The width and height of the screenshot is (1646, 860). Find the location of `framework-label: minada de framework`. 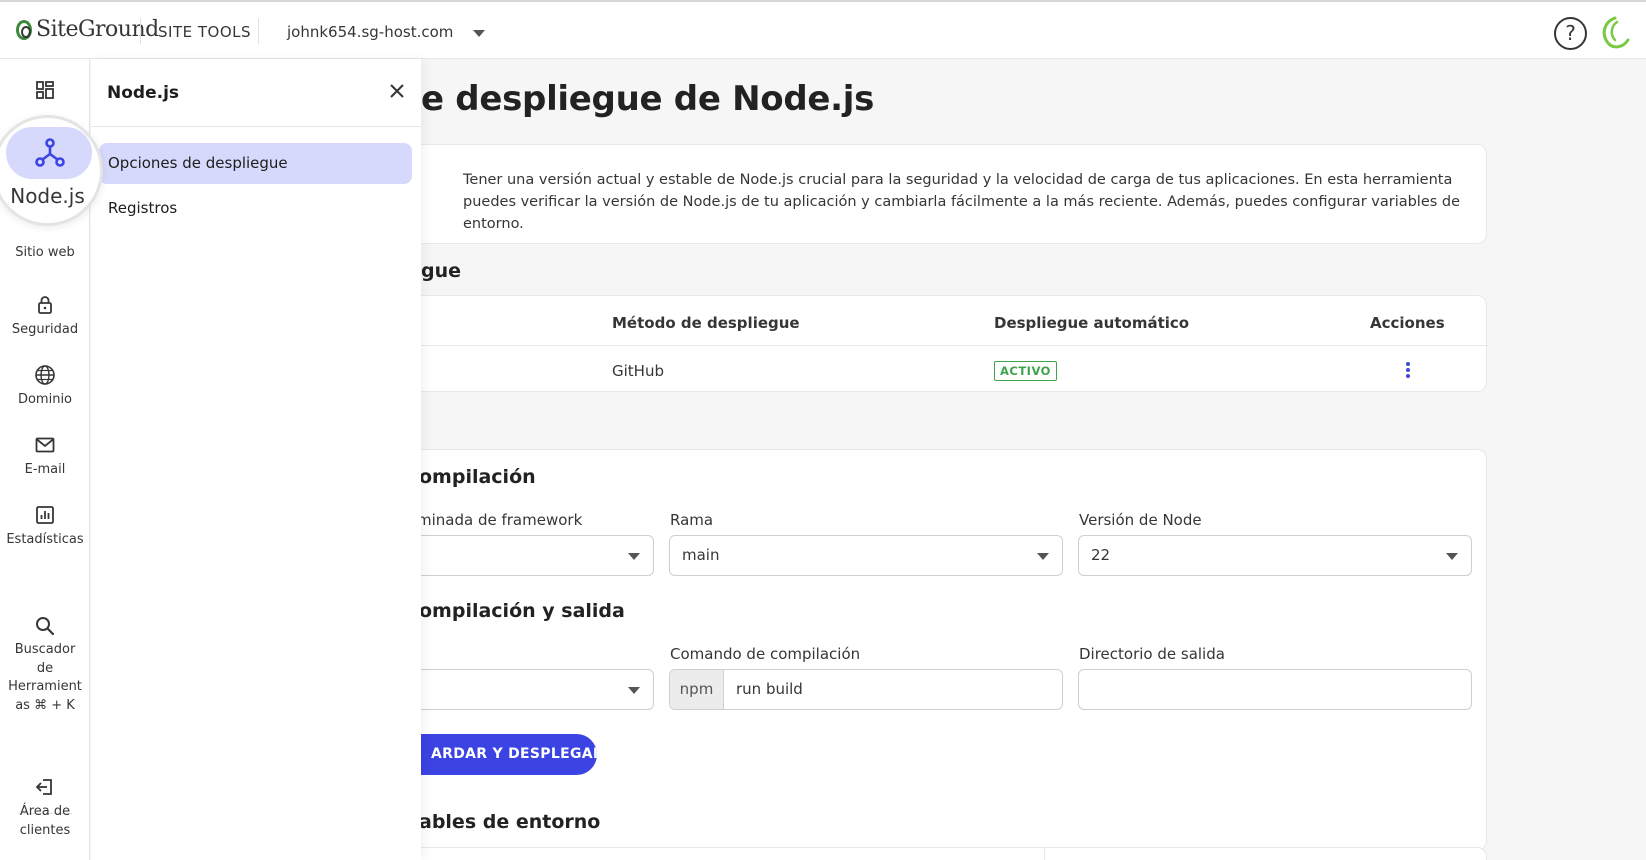

framework-label: minada de framework is located at coordinates (502, 520).